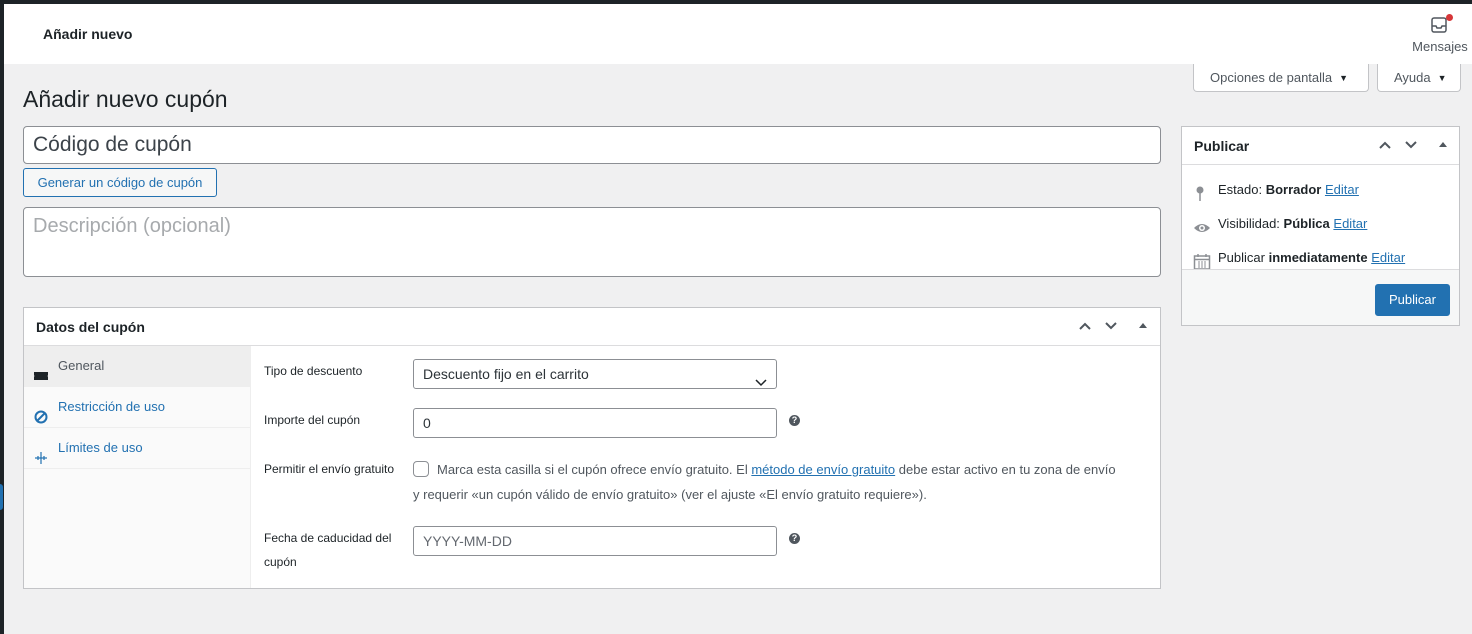 This screenshot has width=1472, height=634. I want to click on screen-options-label: Opciones de pantalla, so click(1271, 77).